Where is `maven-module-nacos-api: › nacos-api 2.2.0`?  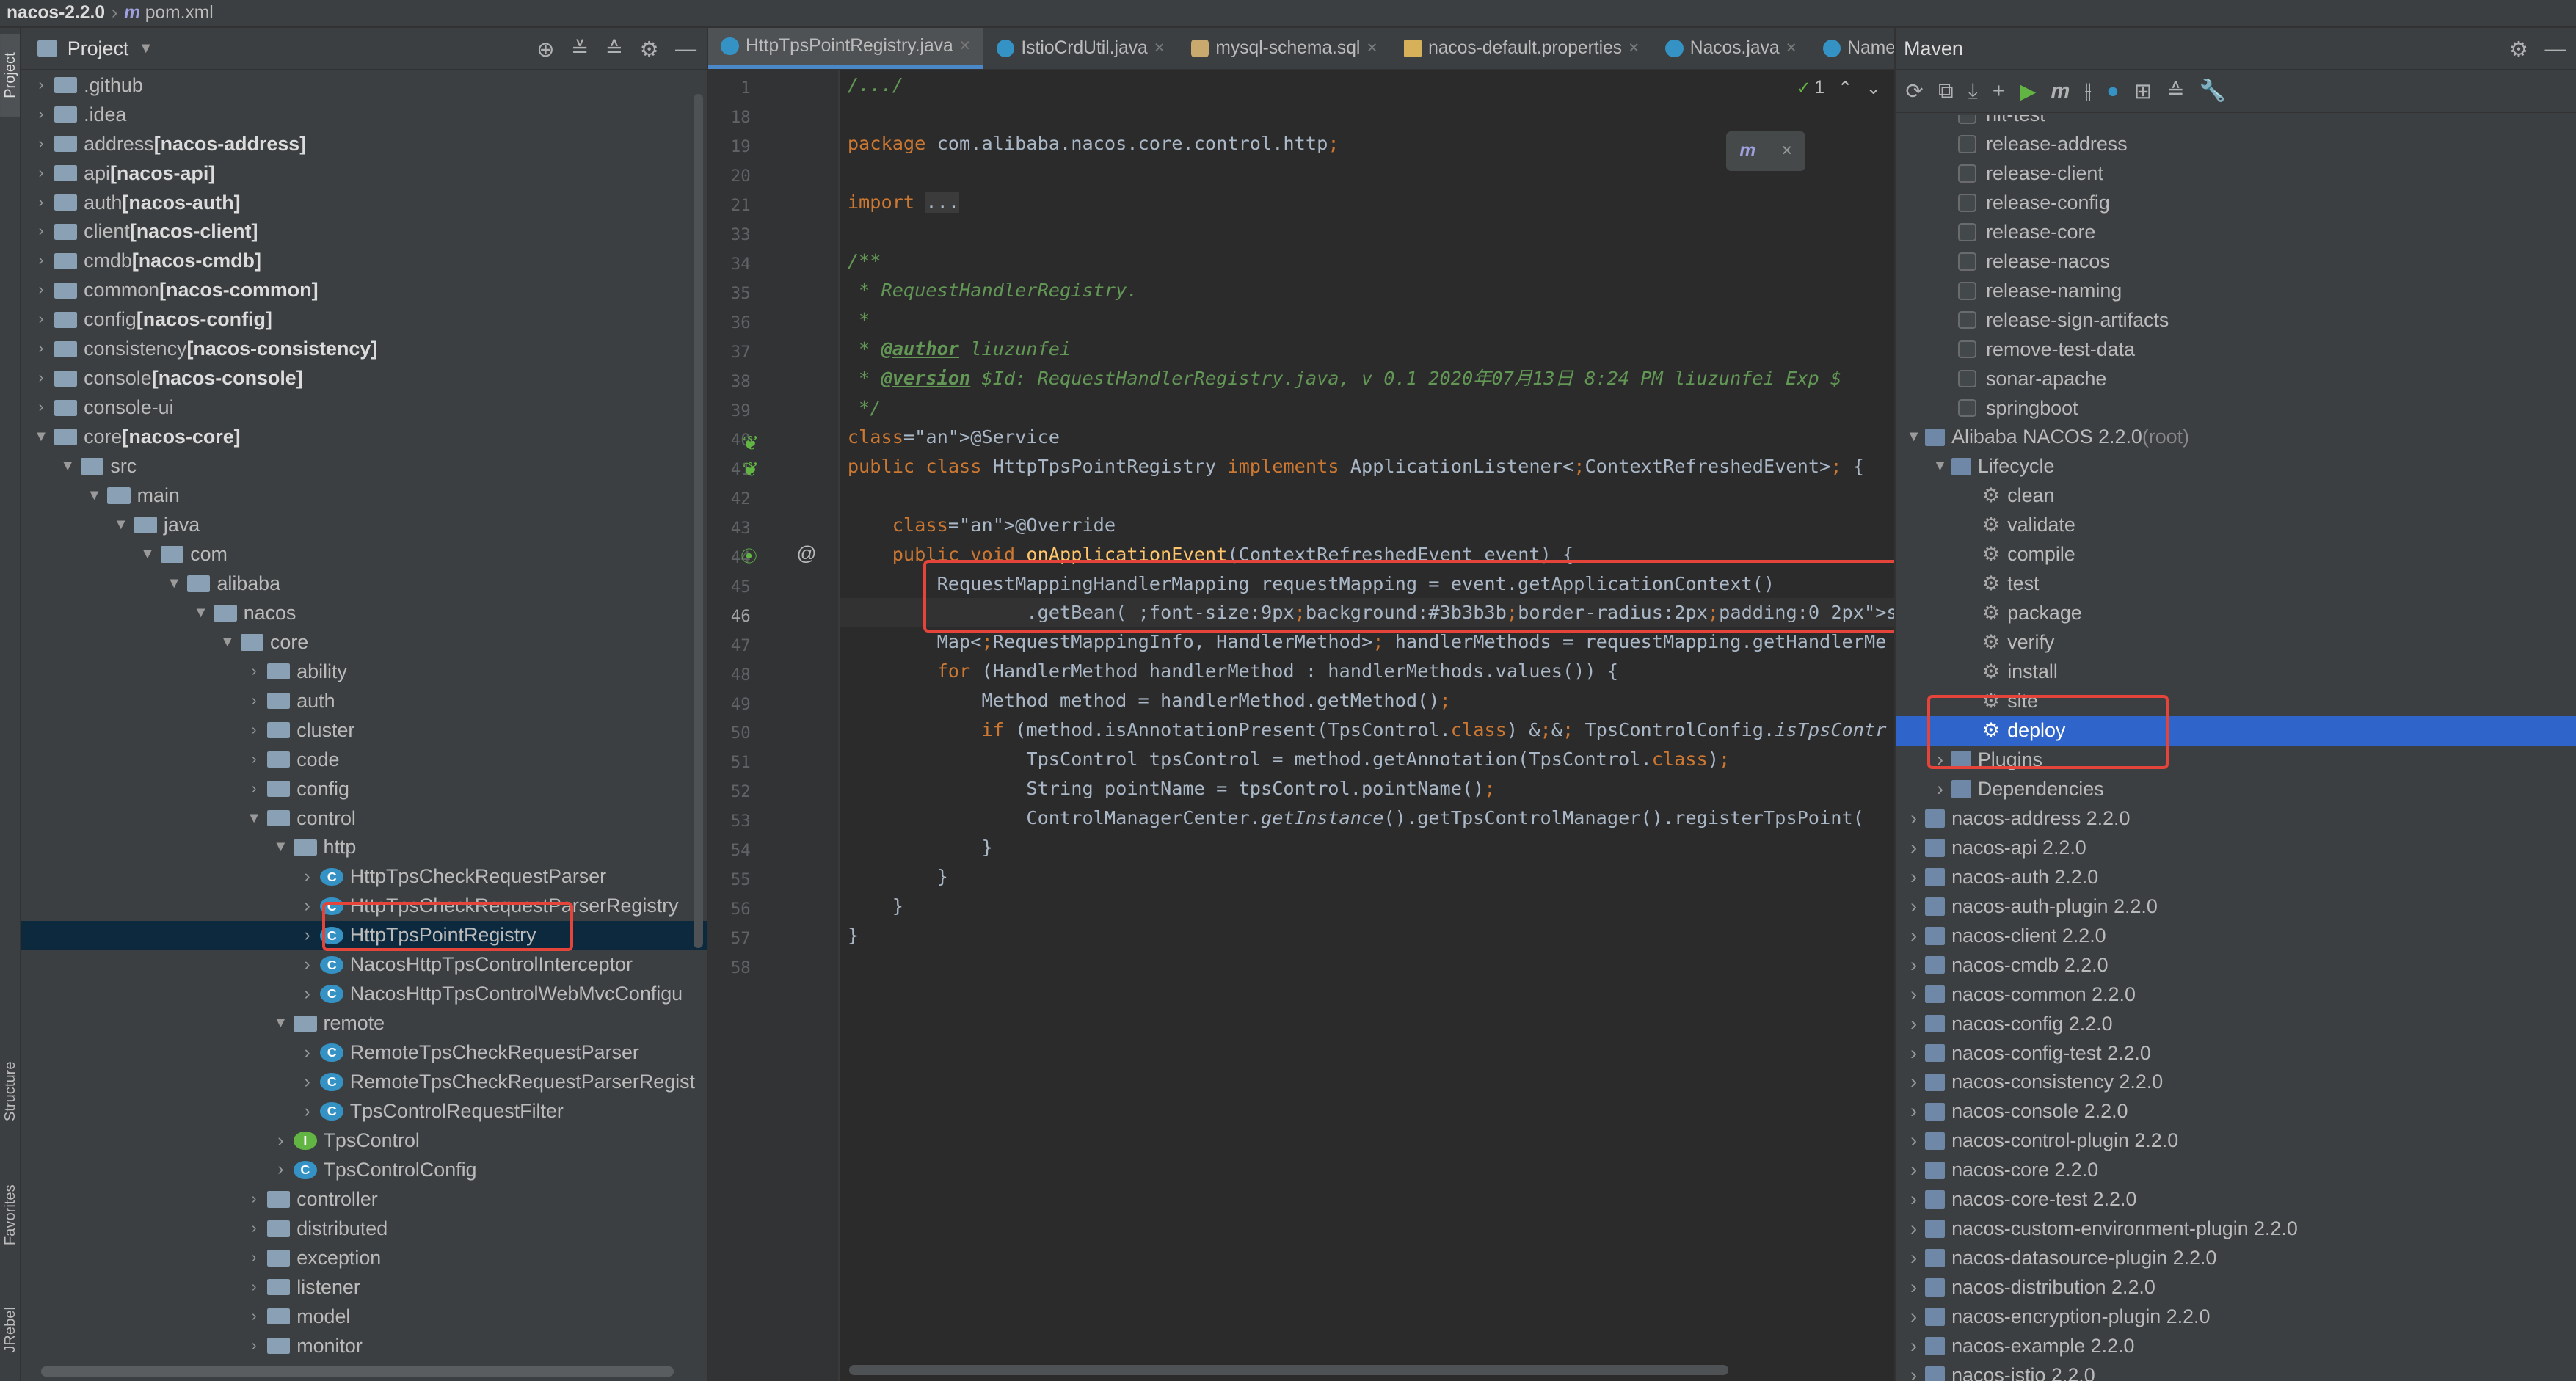 maven-module-nacos-api: › nacos-api 2.2.0 is located at coordinates (2236, 847).